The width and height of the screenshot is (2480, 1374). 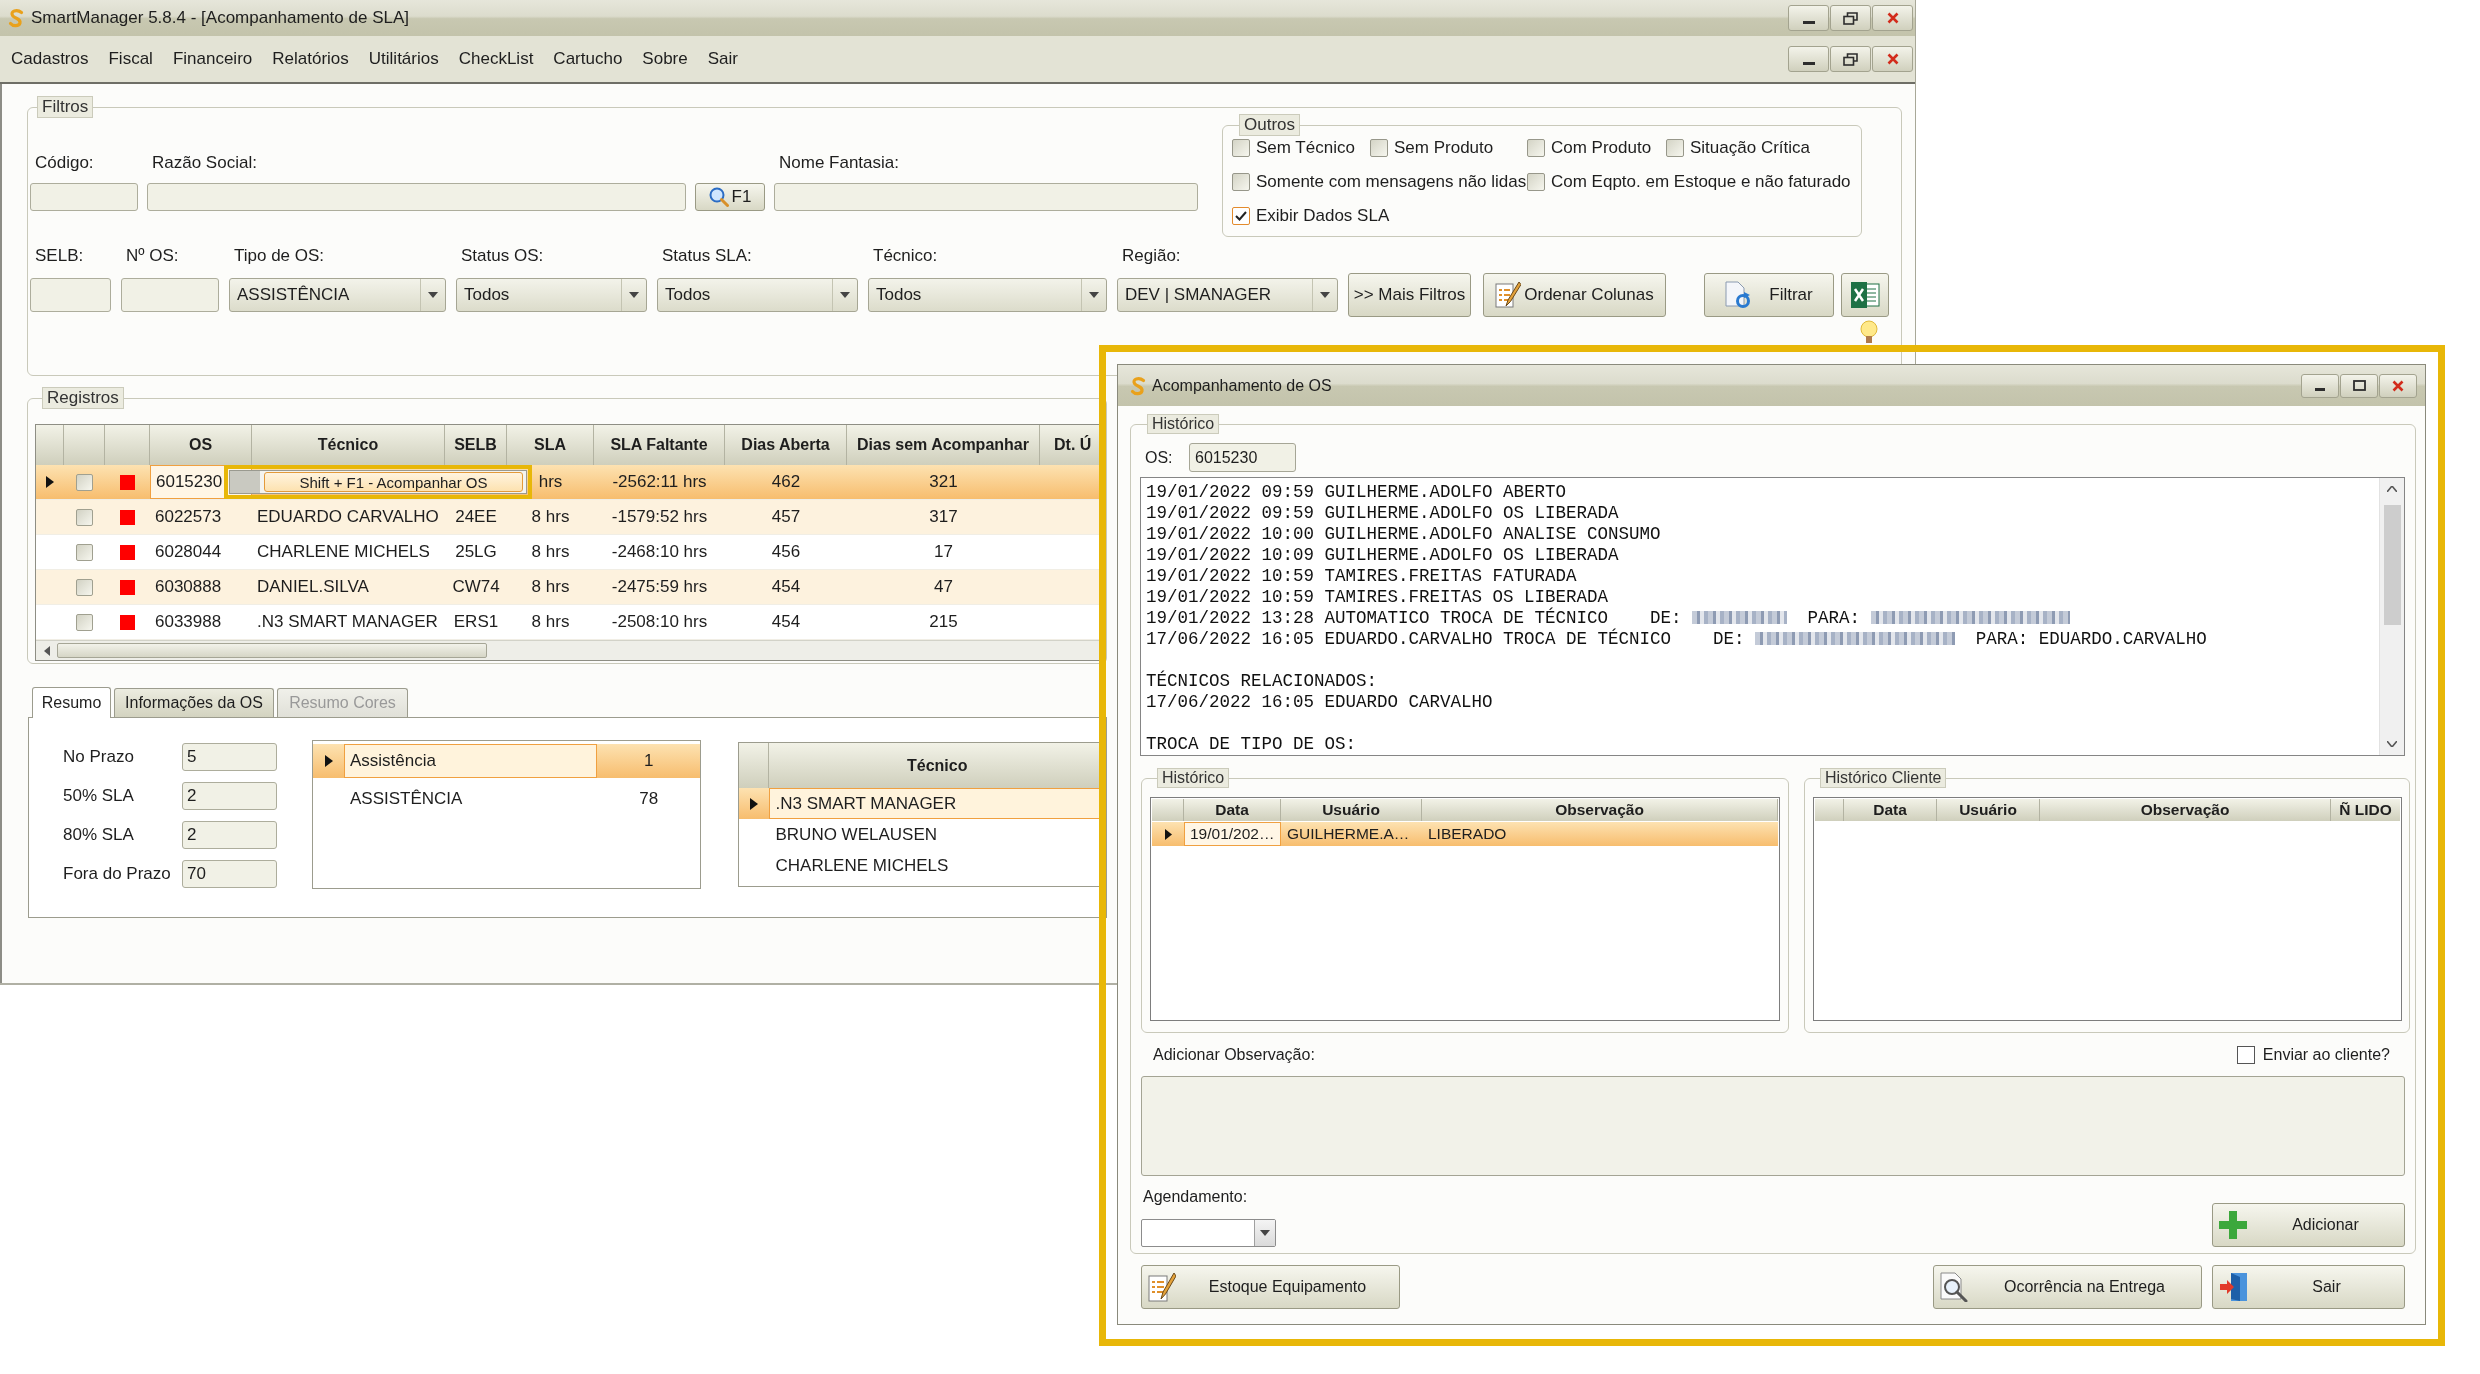 I want to click on filter-button: Filtrar, so click(x=1769, y=295).